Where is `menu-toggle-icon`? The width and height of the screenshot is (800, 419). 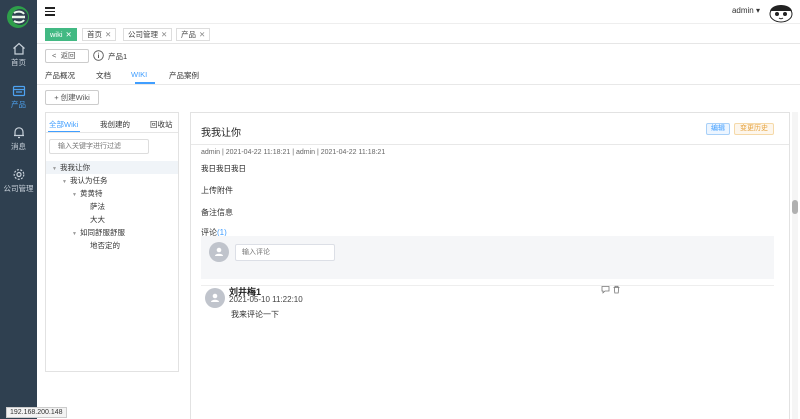 menu-toggle-icon is located at coordinates (50, 11).